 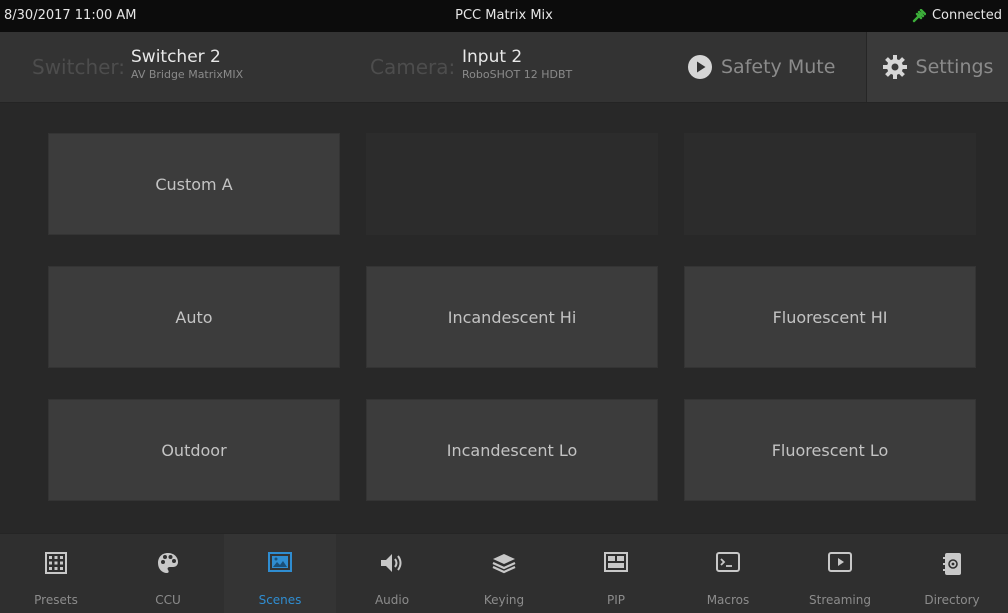 What do you see at coordinates (504, 600) in the screenshot?
I see `nav-label: Keying` at bounding box center [504, 600].